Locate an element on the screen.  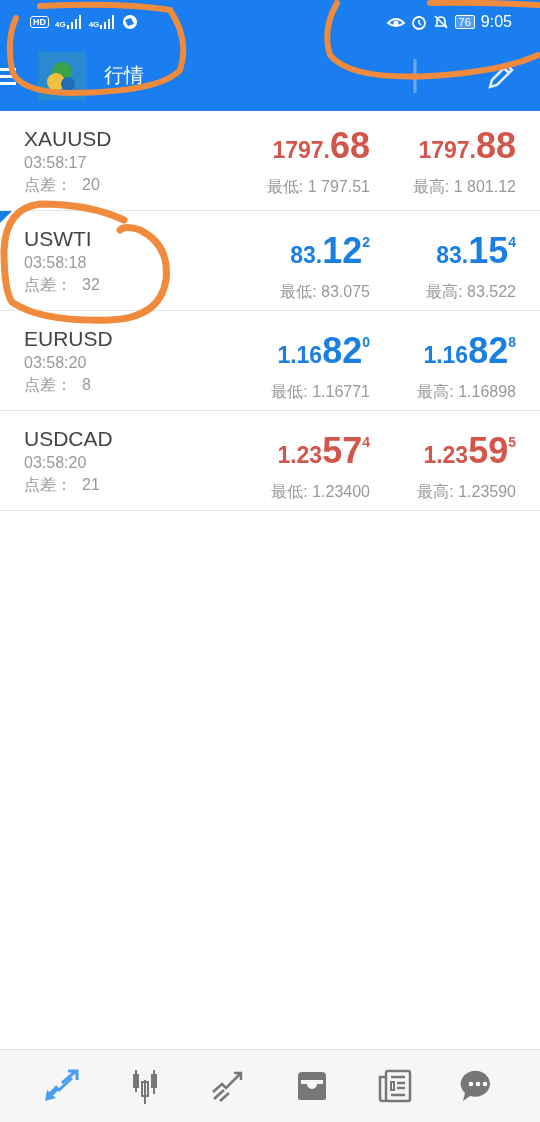
spread-value: 32 is located at coordinates (91, 284).